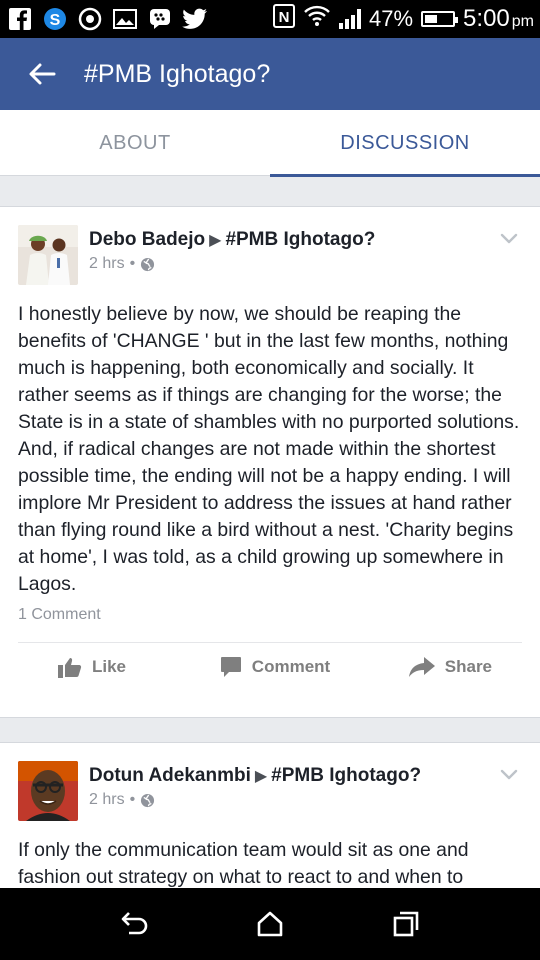 The image size is (540, 960). I want to click on post-actions: Like Comment Share, so click(270, 667).